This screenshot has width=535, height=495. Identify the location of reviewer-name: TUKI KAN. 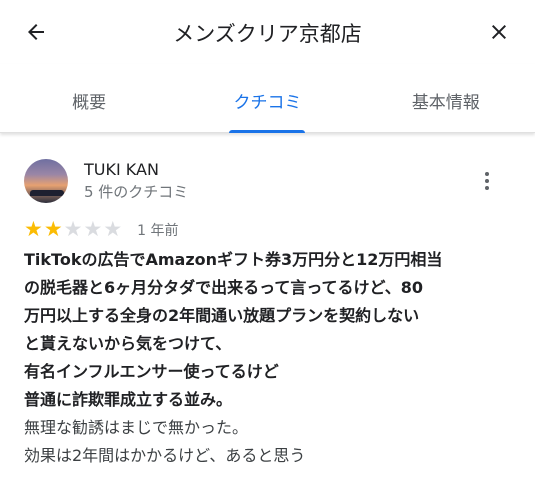
(136, 170).